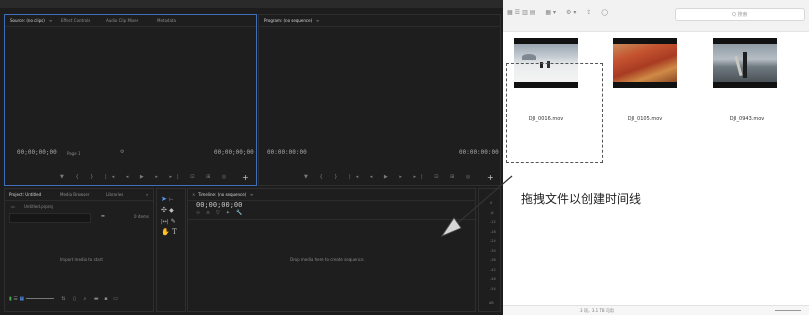 This screenshot has height=315, width=809. I want to click on clear-icon: ▭, so click(115, 299).